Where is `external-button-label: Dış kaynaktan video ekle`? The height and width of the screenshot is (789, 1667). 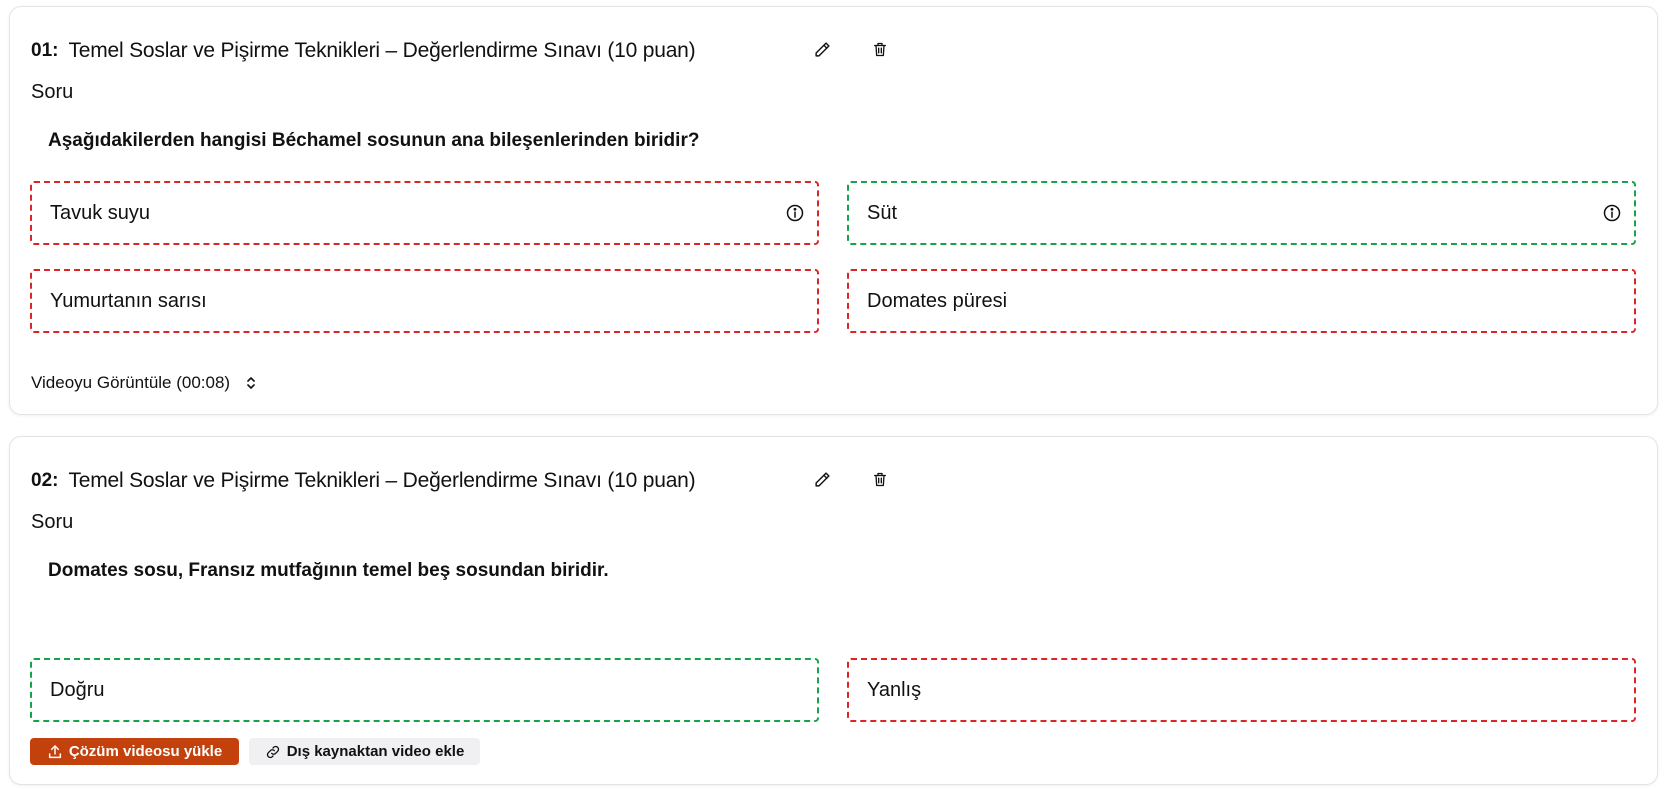
external-button-label: Dış kaynaktan video ekle is located at coordinates (375, 751).